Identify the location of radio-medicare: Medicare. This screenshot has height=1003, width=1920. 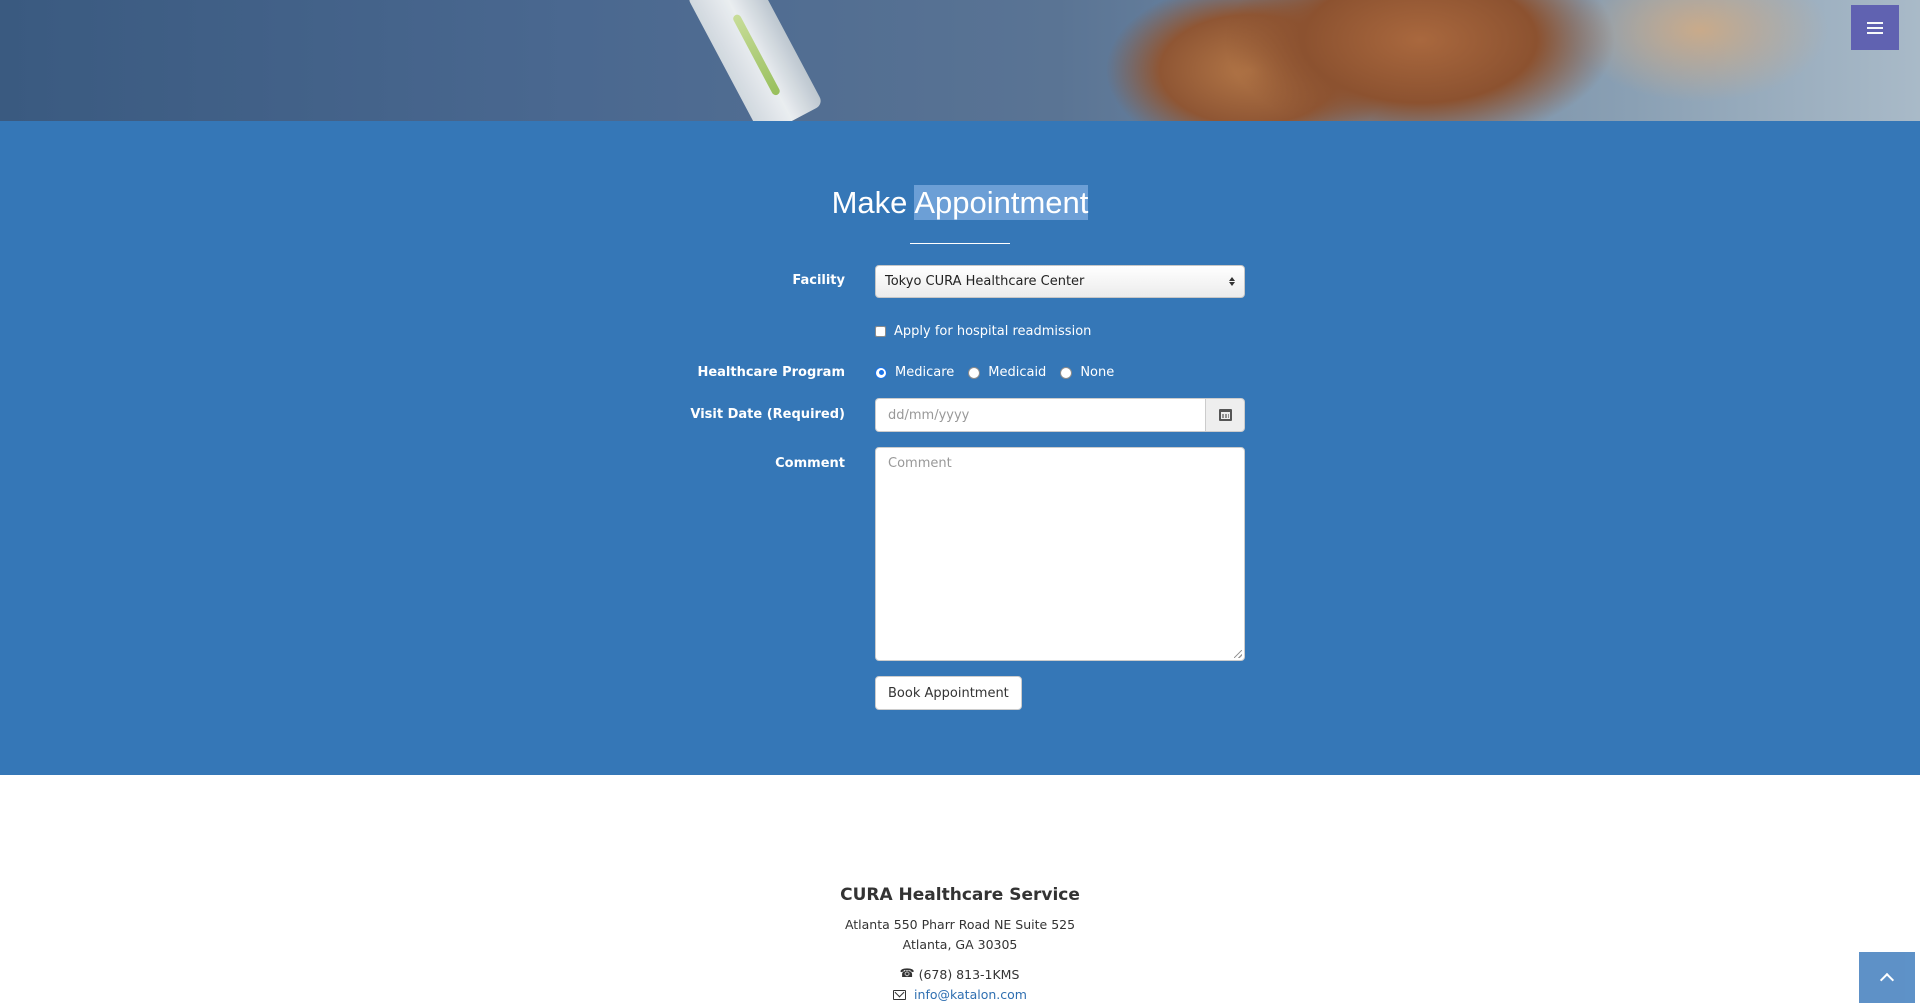
(914, 372).